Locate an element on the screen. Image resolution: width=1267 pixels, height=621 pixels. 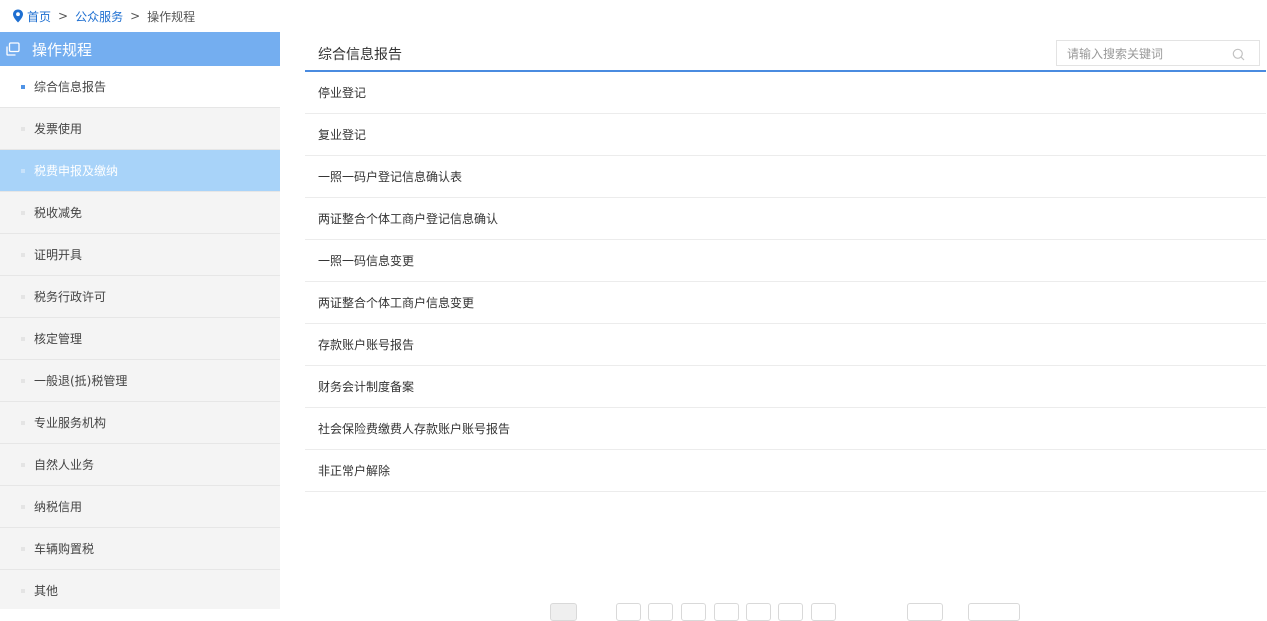
document-link: 复业登记 is located at coordinates (785, 135).